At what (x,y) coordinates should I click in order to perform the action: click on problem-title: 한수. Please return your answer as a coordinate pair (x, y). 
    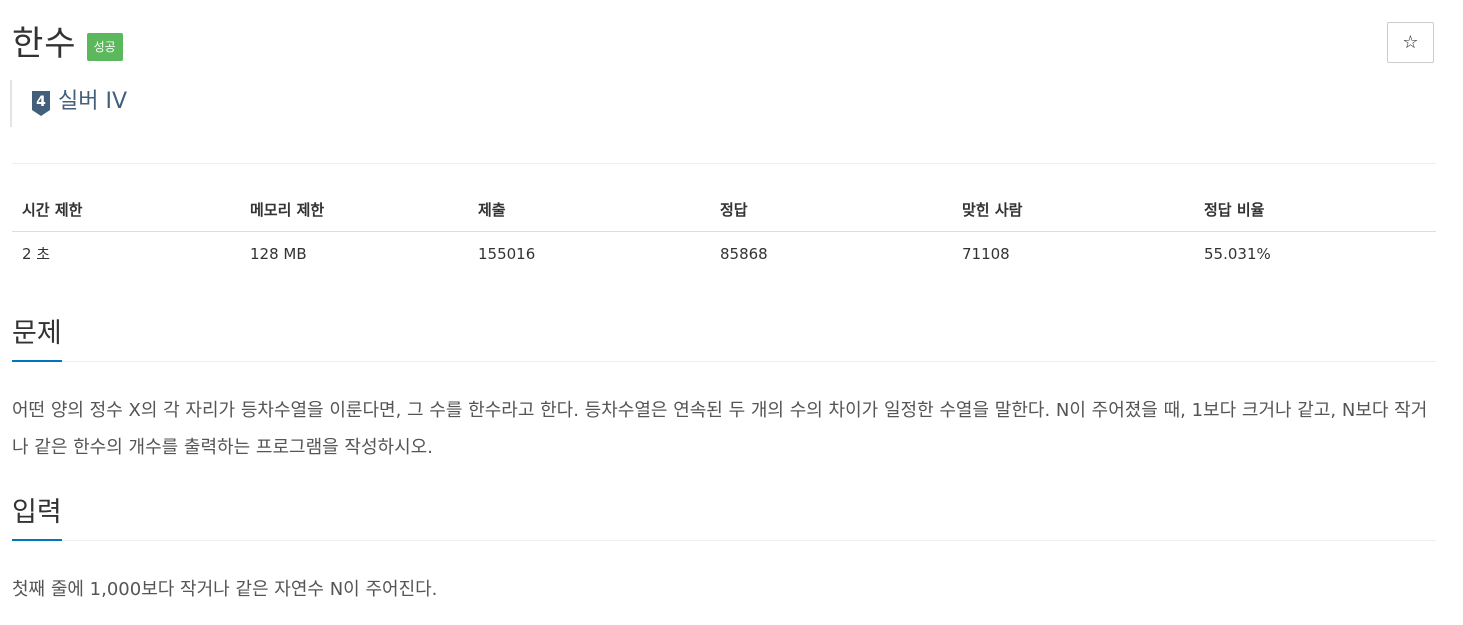
    Looking at the image, I should click on (44, 44).